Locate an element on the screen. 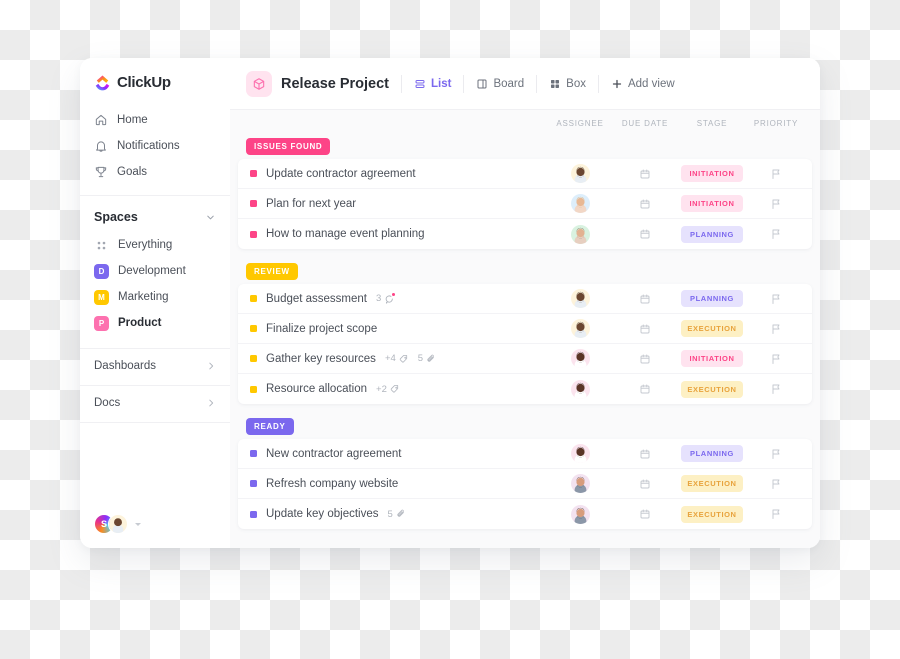 The height and width of the screenshot is (659, 900). table-row: Resource allocation +2 EXECUTION is located at coordinates (525, 389).